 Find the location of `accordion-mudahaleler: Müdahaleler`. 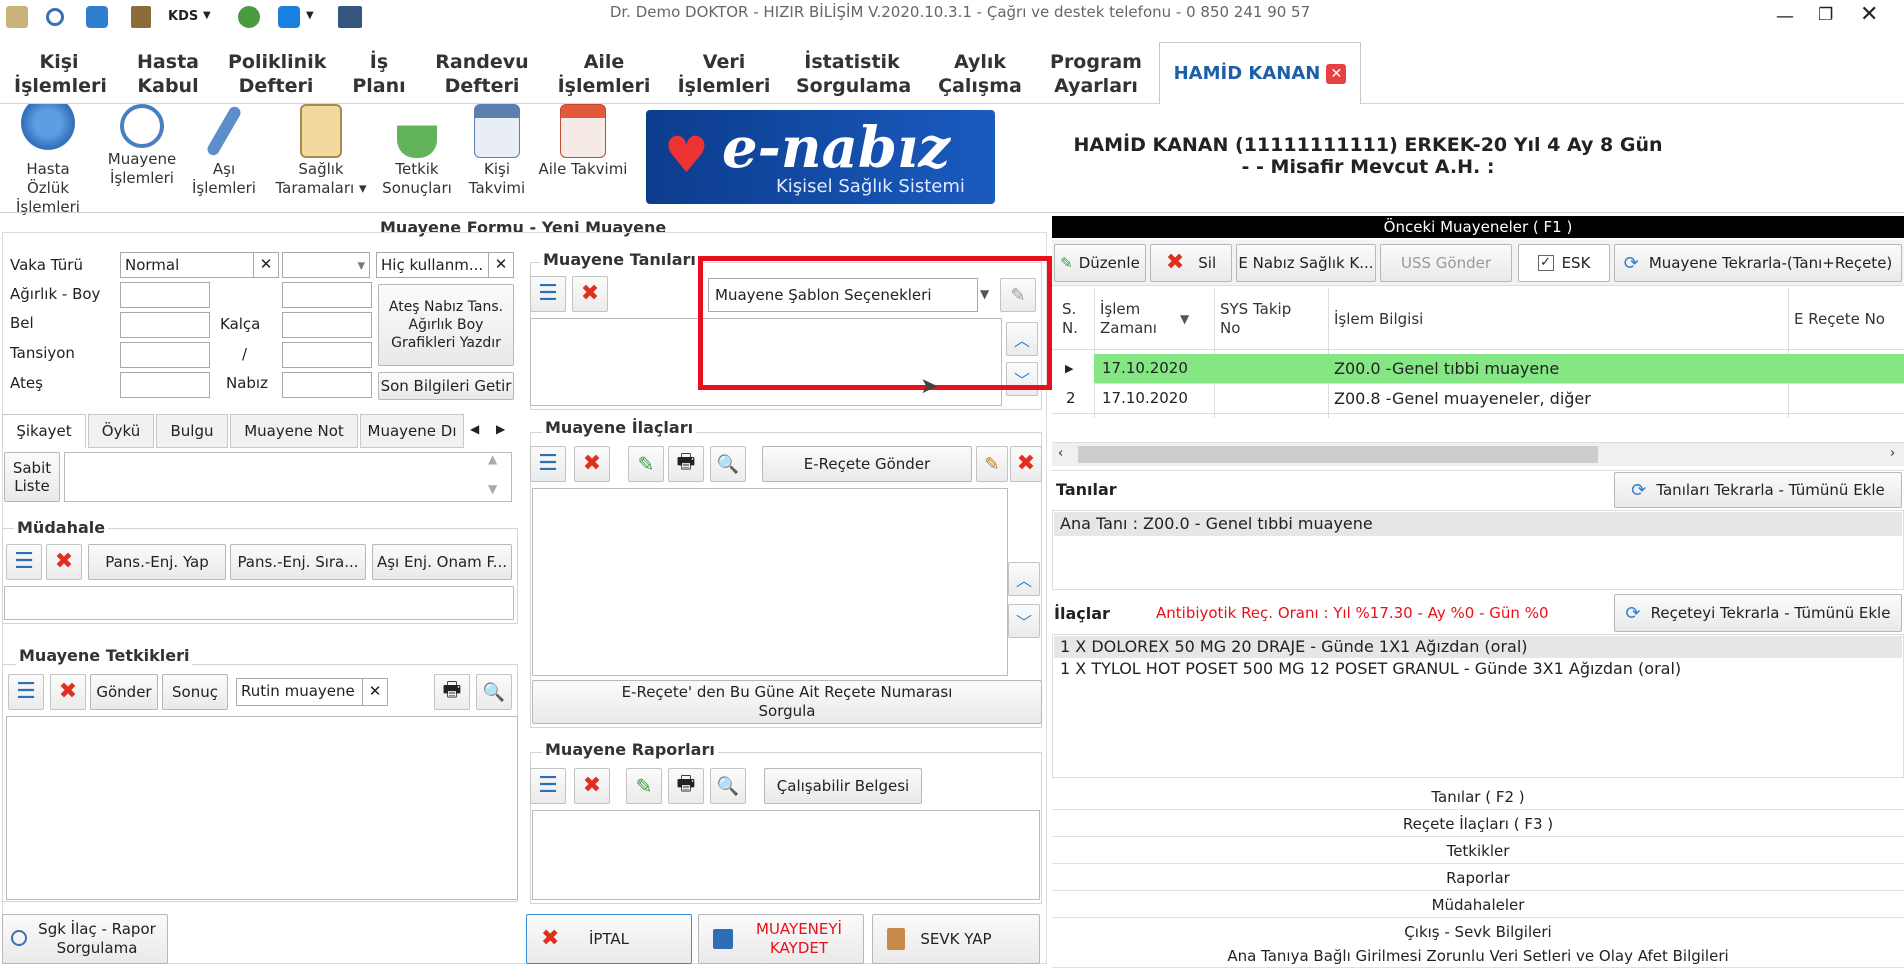

accordion-mudahaleler: Müdahaleler is located at coordinates (1478, 905).